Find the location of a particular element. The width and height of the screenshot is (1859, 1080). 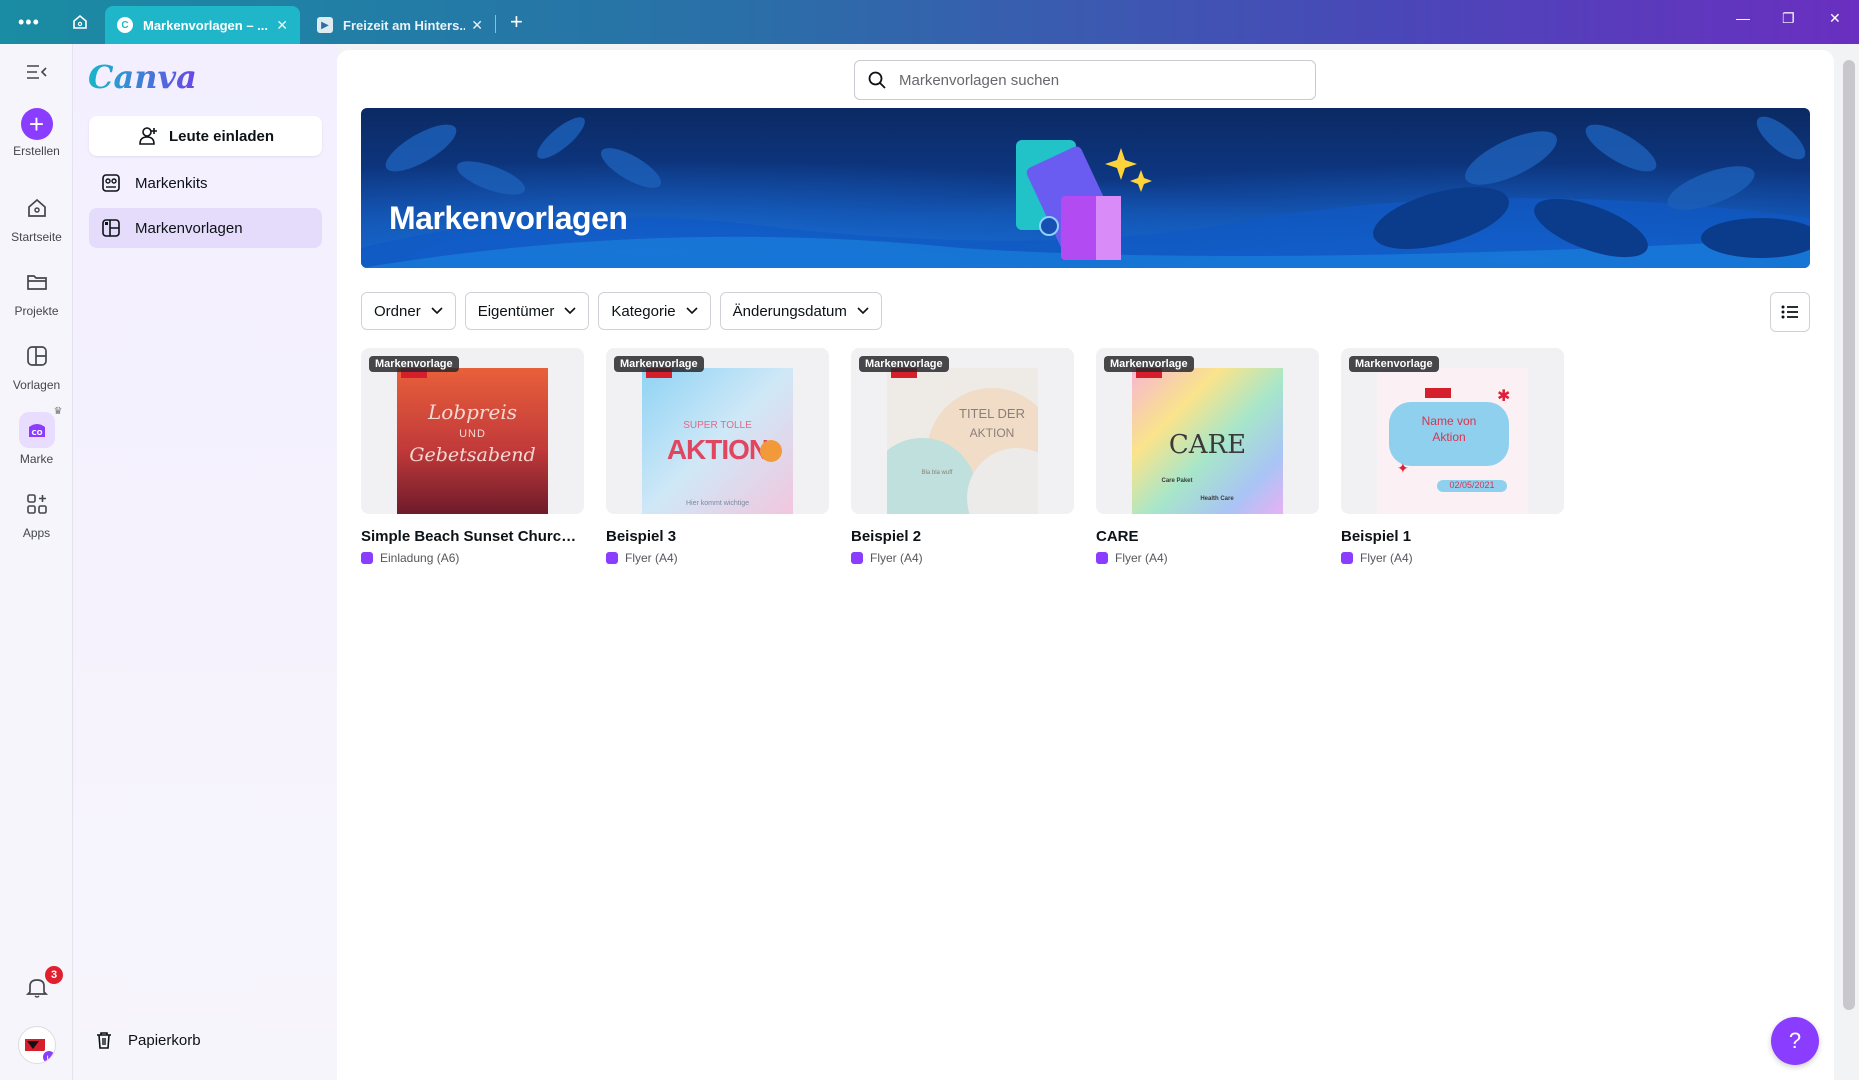

template-title: CARE is located at coordinates (1207, 536).